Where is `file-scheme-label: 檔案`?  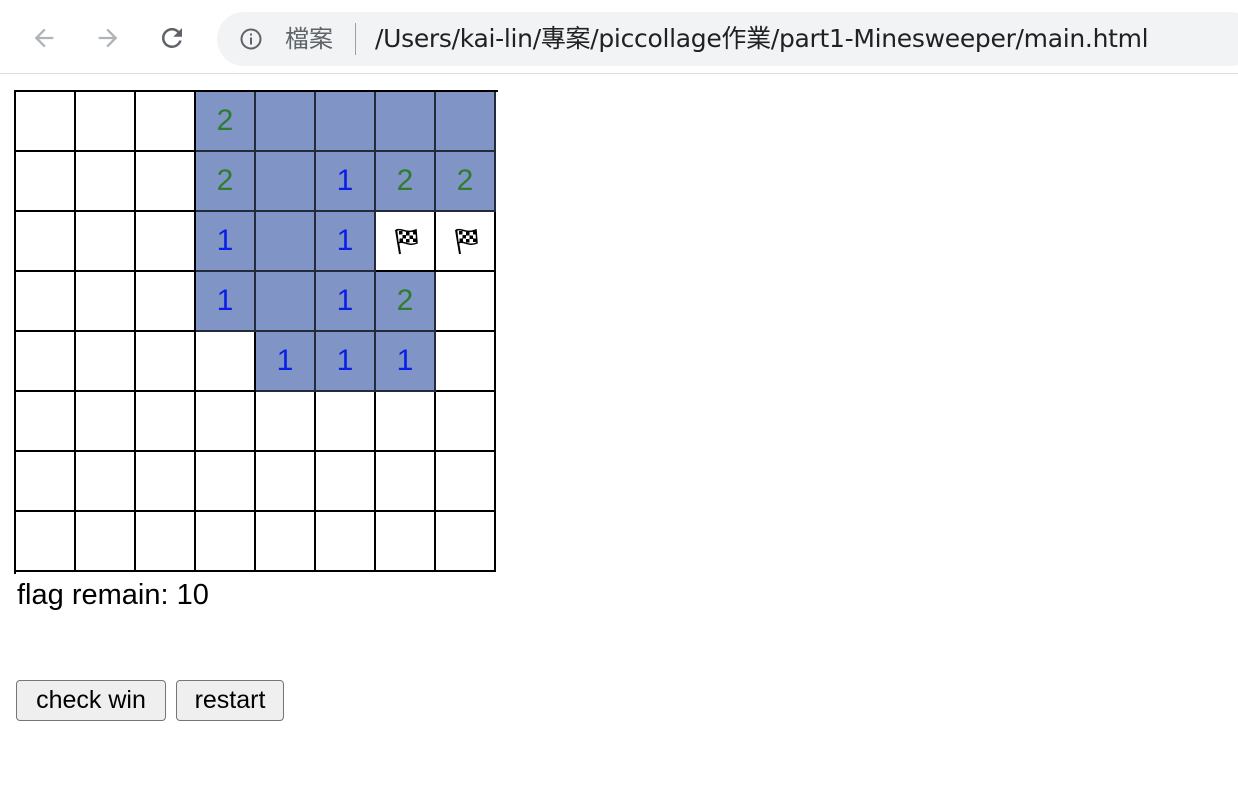 file-scheme-label: 檔案 is located at coordinates (309, 39).